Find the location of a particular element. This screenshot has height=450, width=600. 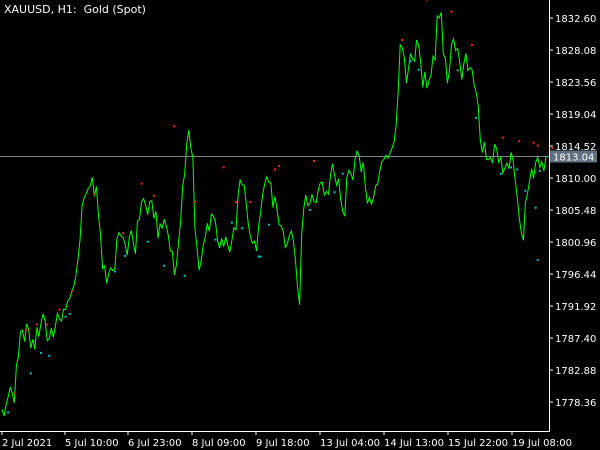

time-tick-label: 9 Jul 18:00 is located at coordinates (283, 443).